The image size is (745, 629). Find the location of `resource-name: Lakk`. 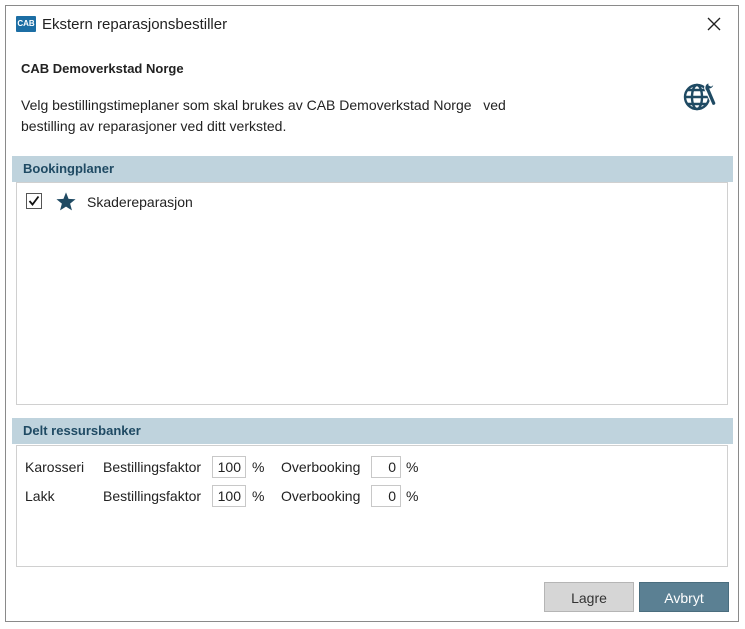

resource-name: Lakk is located at coordinates (40, 496).